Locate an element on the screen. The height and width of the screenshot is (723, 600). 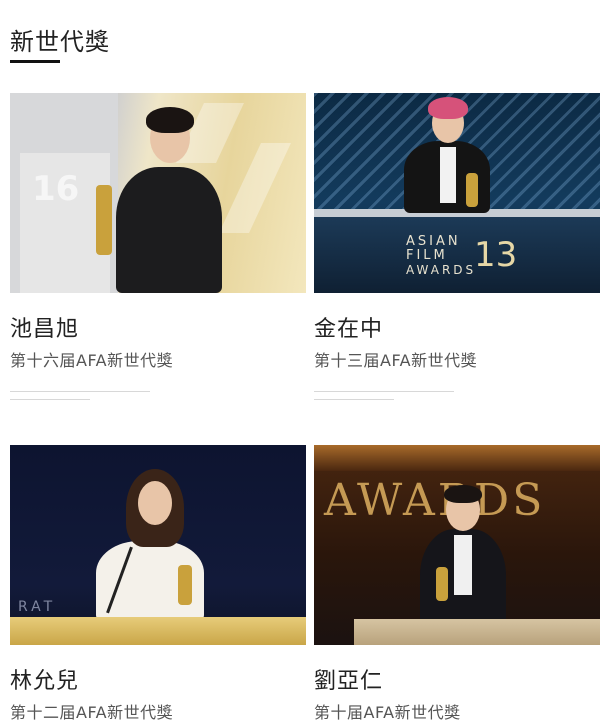
podium is located at coordinates (158, 631).